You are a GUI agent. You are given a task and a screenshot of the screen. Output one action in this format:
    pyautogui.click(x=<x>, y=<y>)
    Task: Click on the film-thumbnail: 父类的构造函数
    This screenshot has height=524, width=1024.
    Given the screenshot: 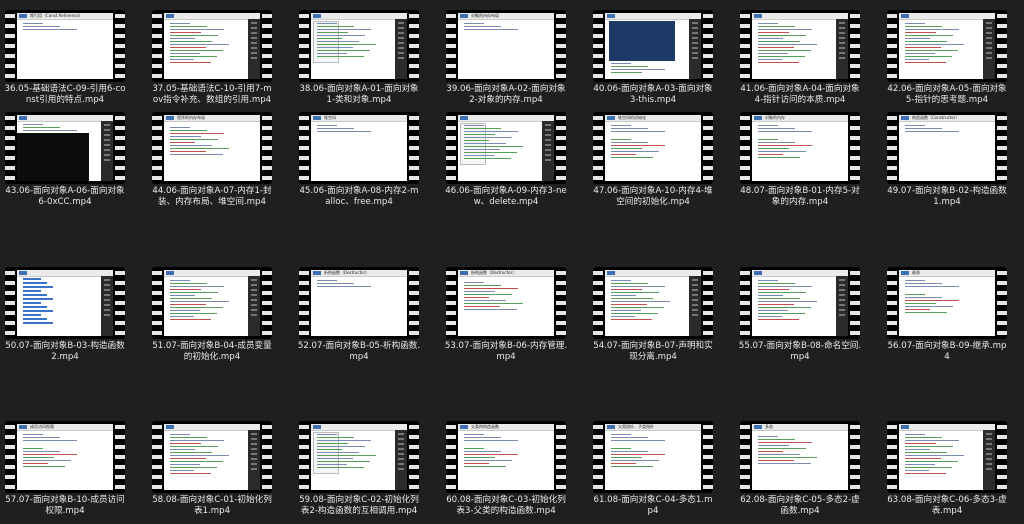 What is the action you would take?
    pyautogui.click(x=506, y=457)
    